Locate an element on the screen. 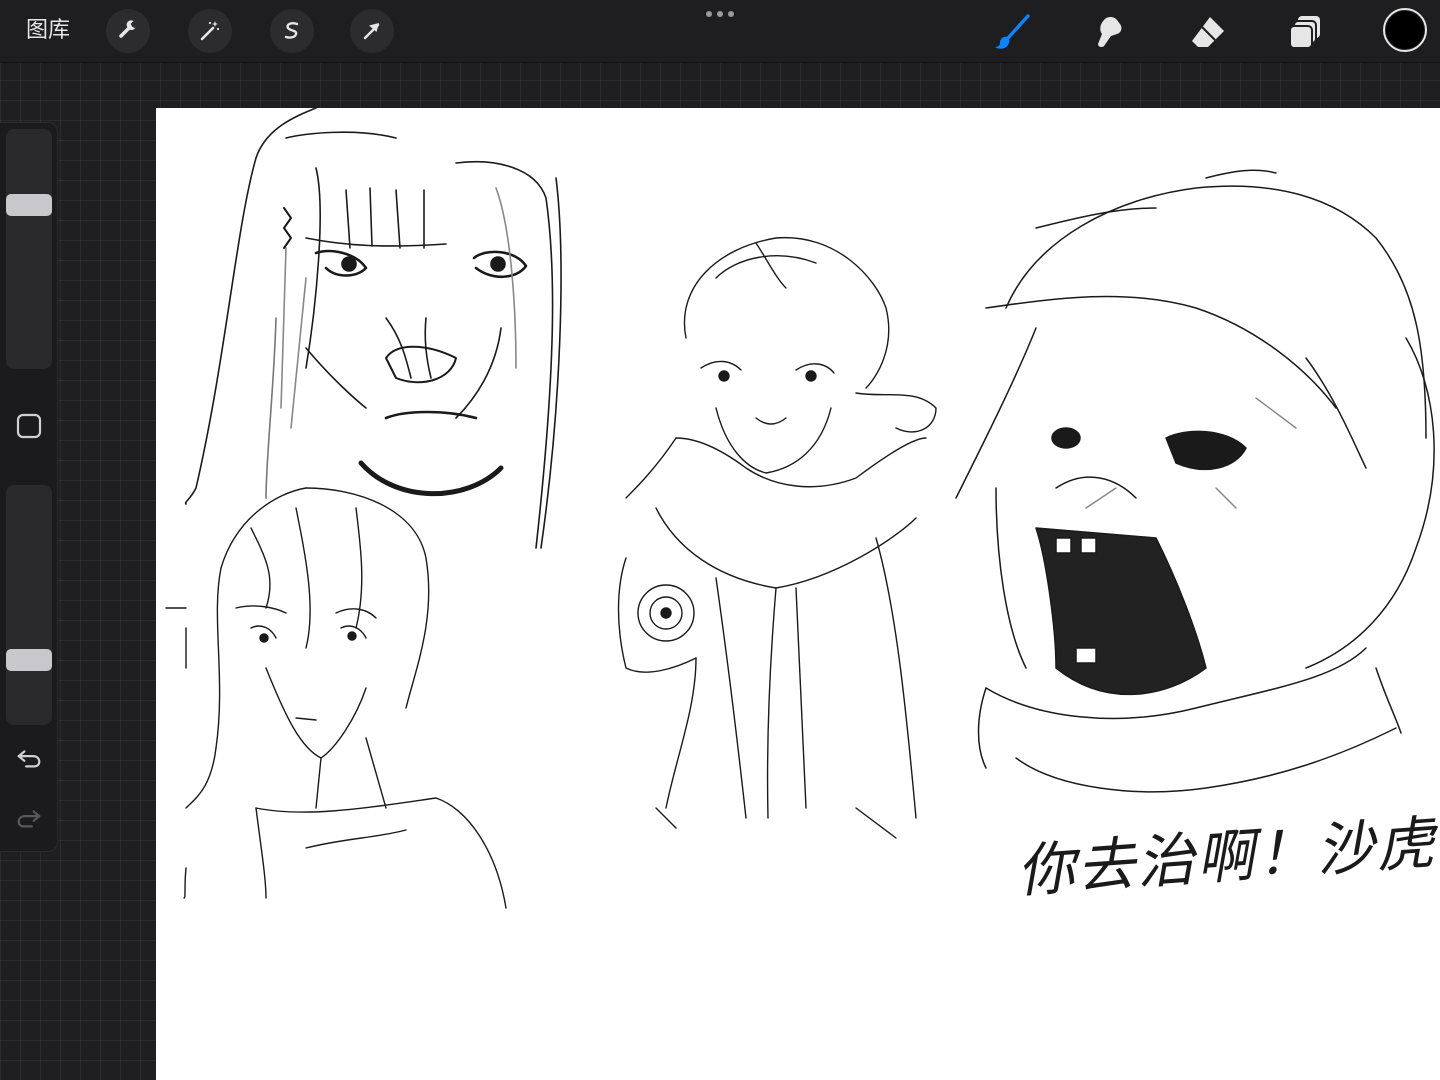 This screenshot has width=1440, height=1080. undo-icon is located at coordinates (29, 759).